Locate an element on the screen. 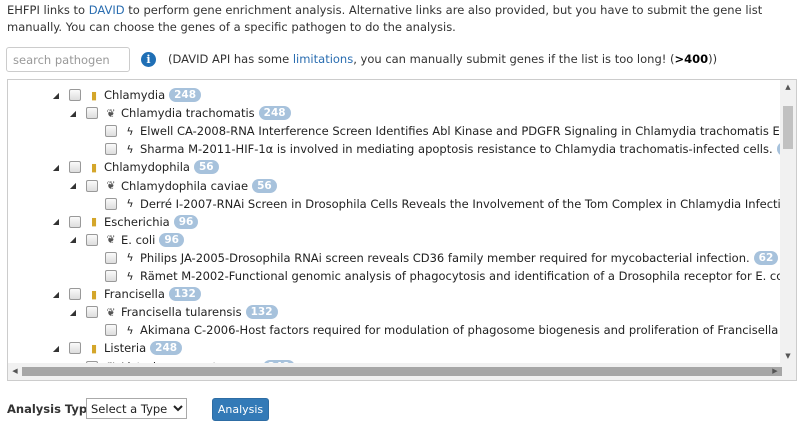  scroll-left-arrow-icon: ◀ is located at coordinates (15, 371).